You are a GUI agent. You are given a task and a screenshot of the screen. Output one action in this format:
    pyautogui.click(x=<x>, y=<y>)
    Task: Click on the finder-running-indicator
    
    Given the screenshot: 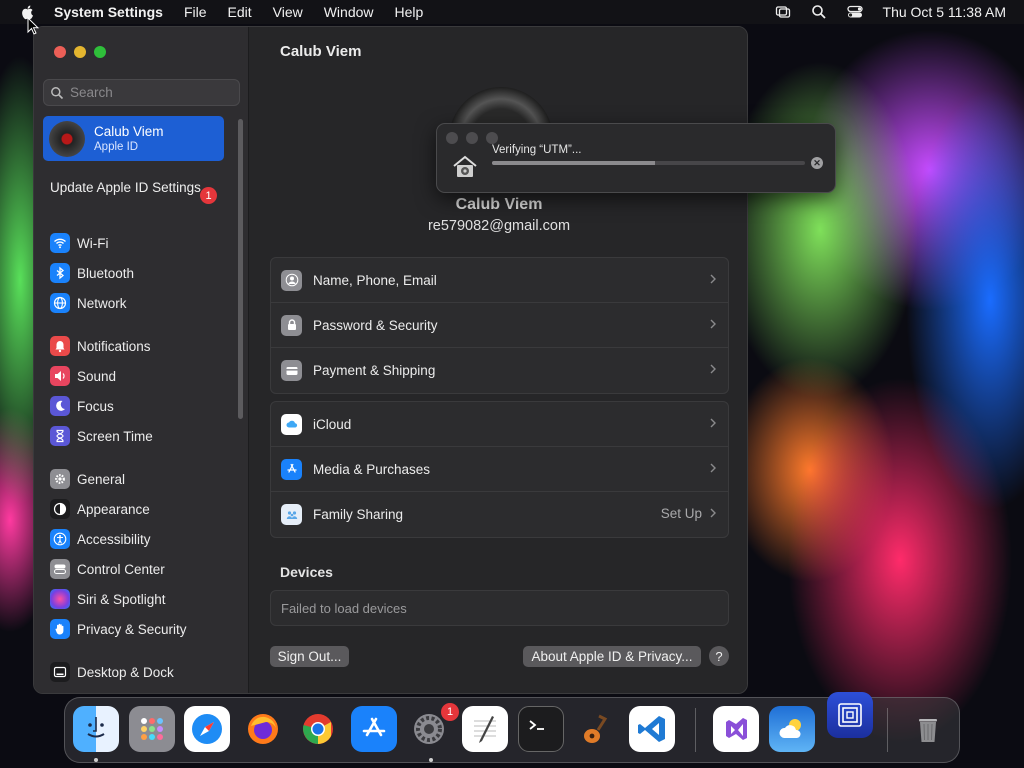 What is the action you would take?
    pyautogui.click(x=96, y=760)
    